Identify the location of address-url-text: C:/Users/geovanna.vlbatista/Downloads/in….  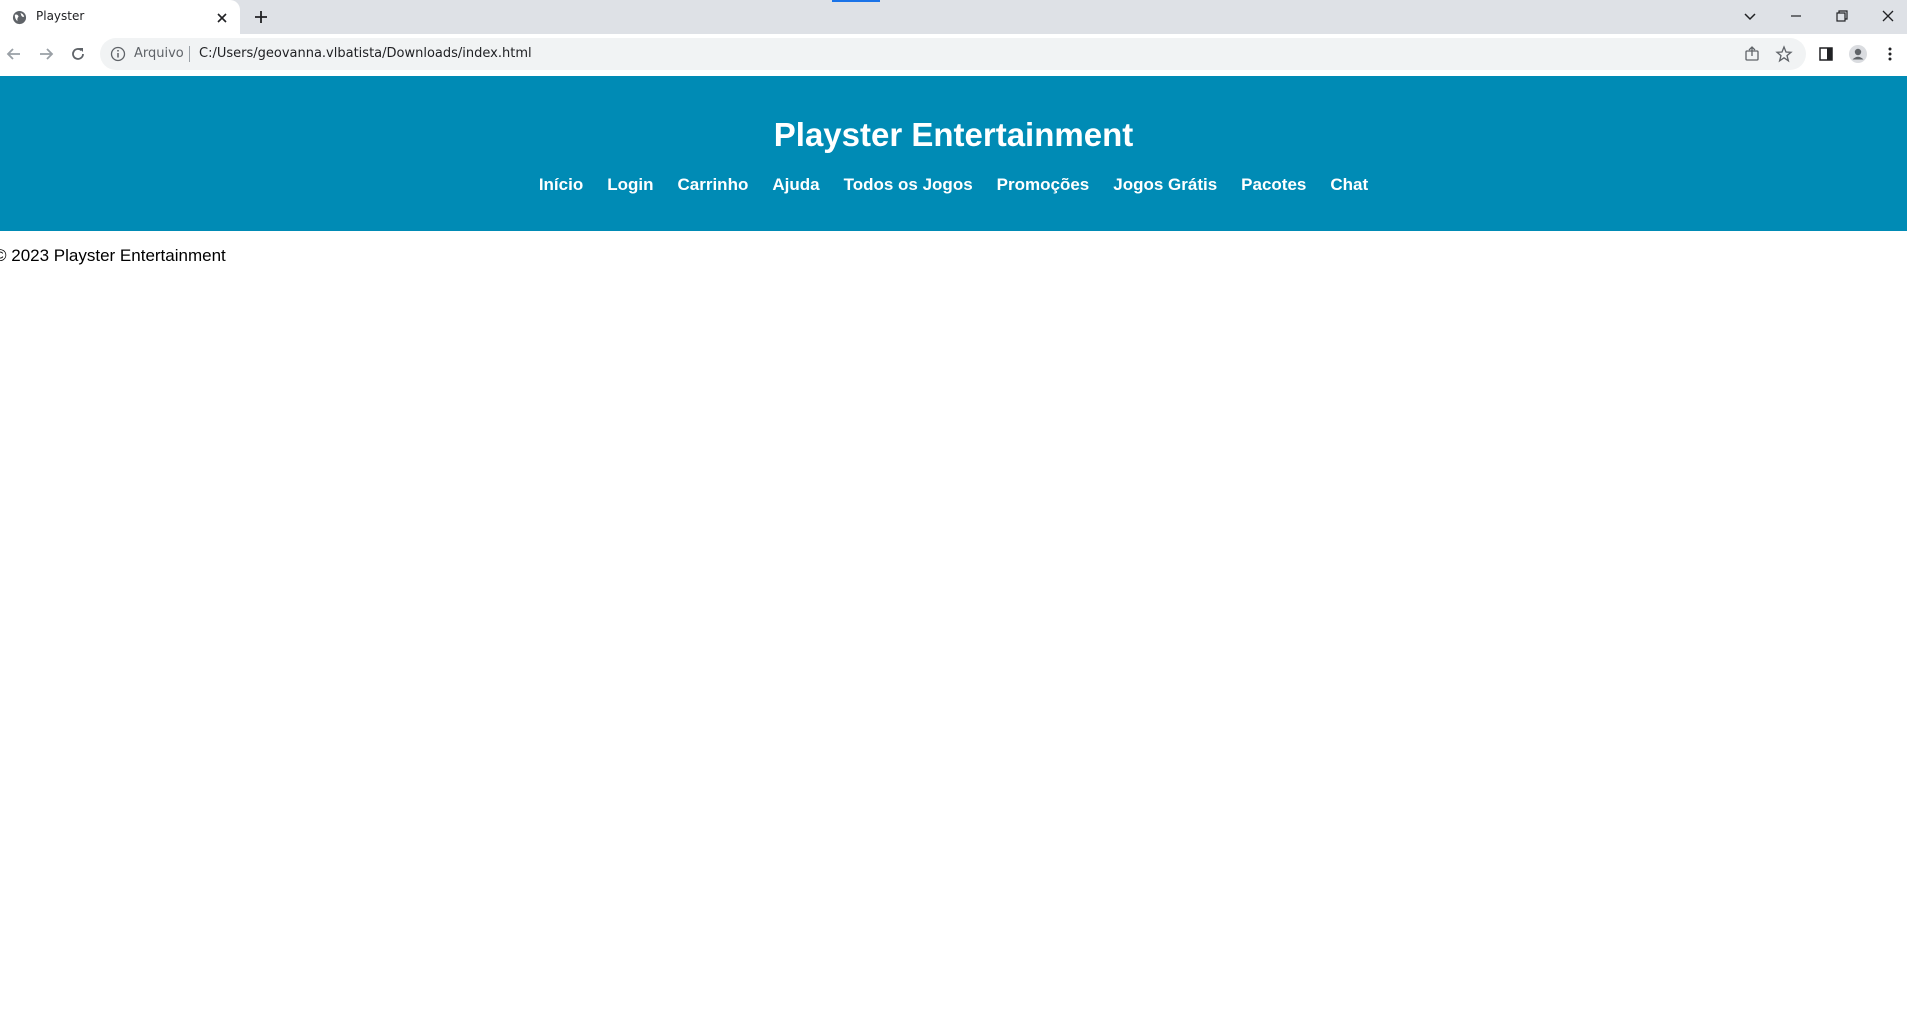
(365, 53).